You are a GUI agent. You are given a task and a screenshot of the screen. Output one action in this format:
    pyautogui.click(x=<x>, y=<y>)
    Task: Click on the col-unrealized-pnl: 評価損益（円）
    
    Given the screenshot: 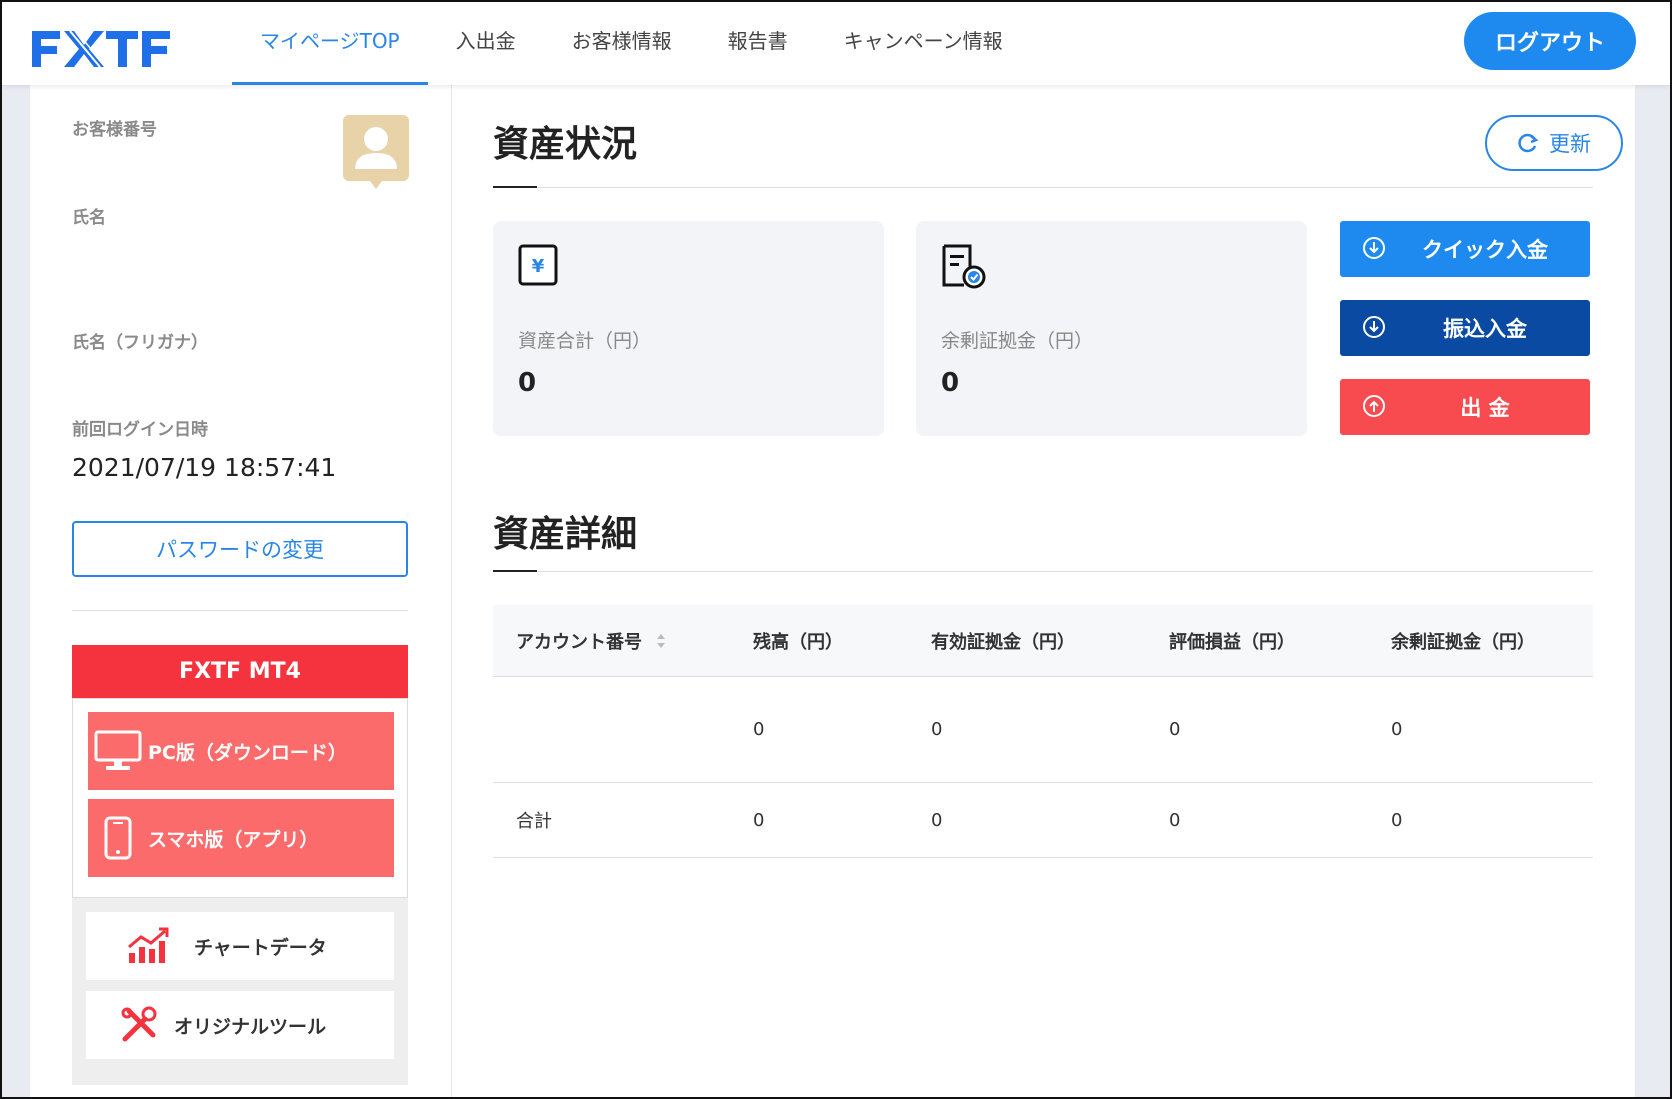 What is the action you would take?
    pyautogui.click(x=1232, y=642)
    